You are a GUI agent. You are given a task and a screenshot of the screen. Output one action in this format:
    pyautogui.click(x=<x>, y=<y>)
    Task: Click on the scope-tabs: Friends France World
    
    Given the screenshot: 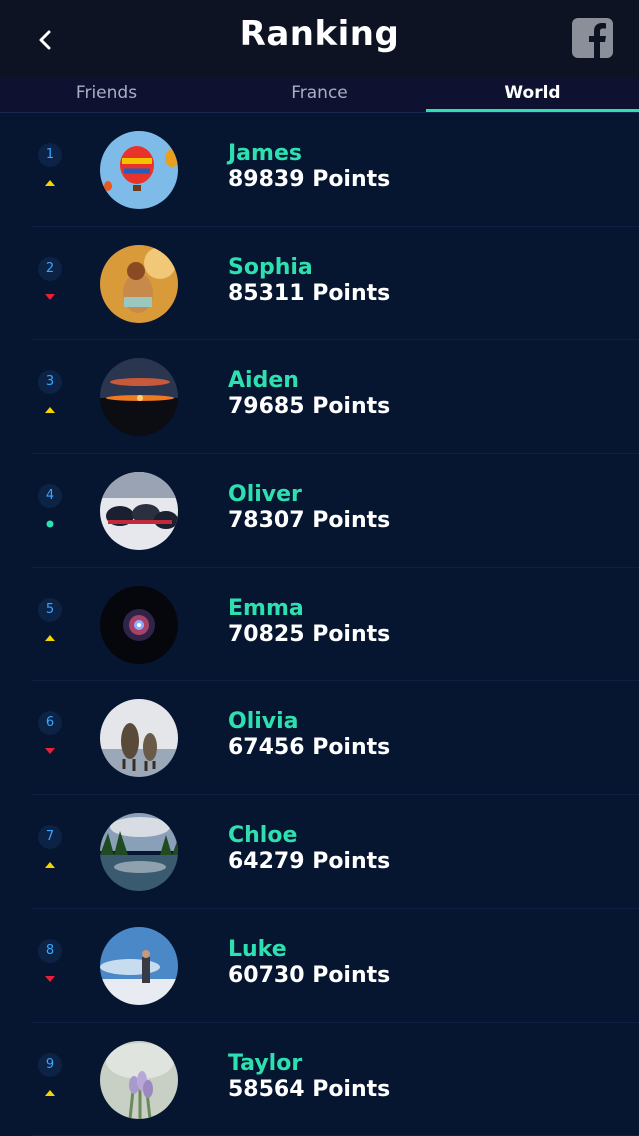 What is the action you would take?
    pyautogui.click(x=319, y=95)
    